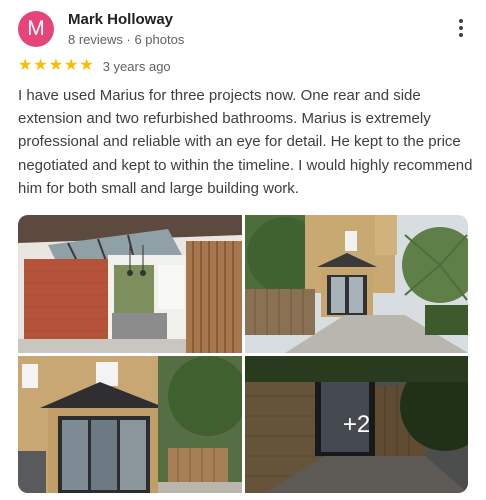 This screenshot has height=500, width=486. Describe the element at coordinates (36, 29) in the screenshot. I see `avatar: M` at that location.